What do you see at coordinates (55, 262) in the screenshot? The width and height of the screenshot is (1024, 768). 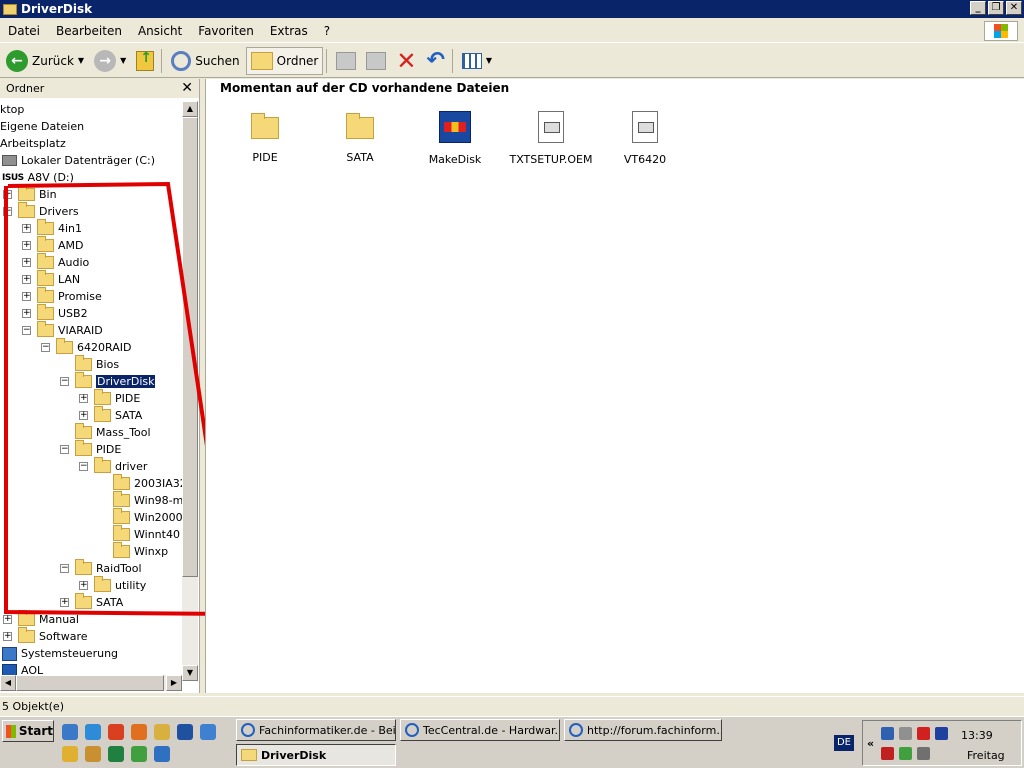 I see `tree-node-audio: + Audio` at bounding box center [55, 262].